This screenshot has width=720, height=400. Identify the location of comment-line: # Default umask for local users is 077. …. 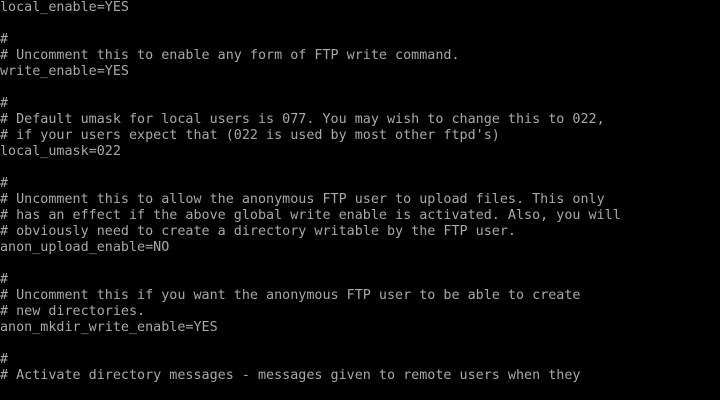
(302, 119).